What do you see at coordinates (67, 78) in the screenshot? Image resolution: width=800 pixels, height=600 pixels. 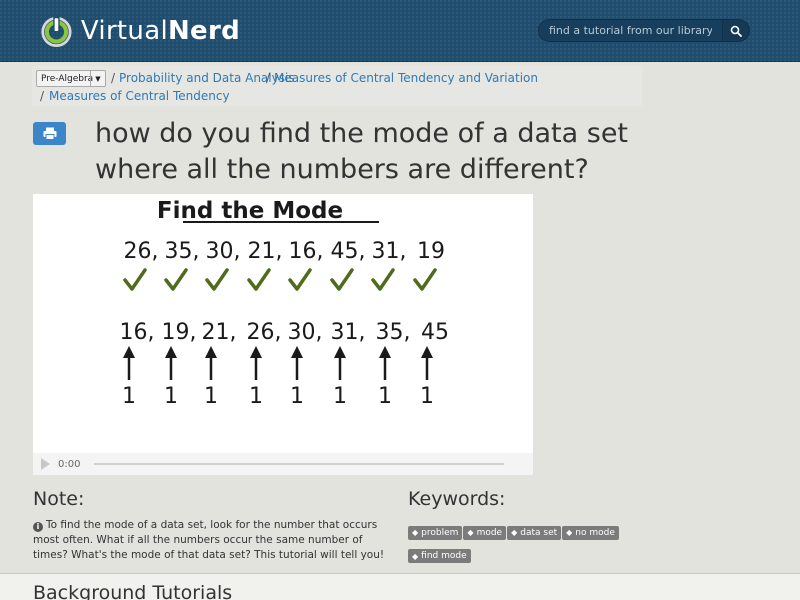 I see `subject-select-value: Pre-Algebra` at bounding box center [67, 78].